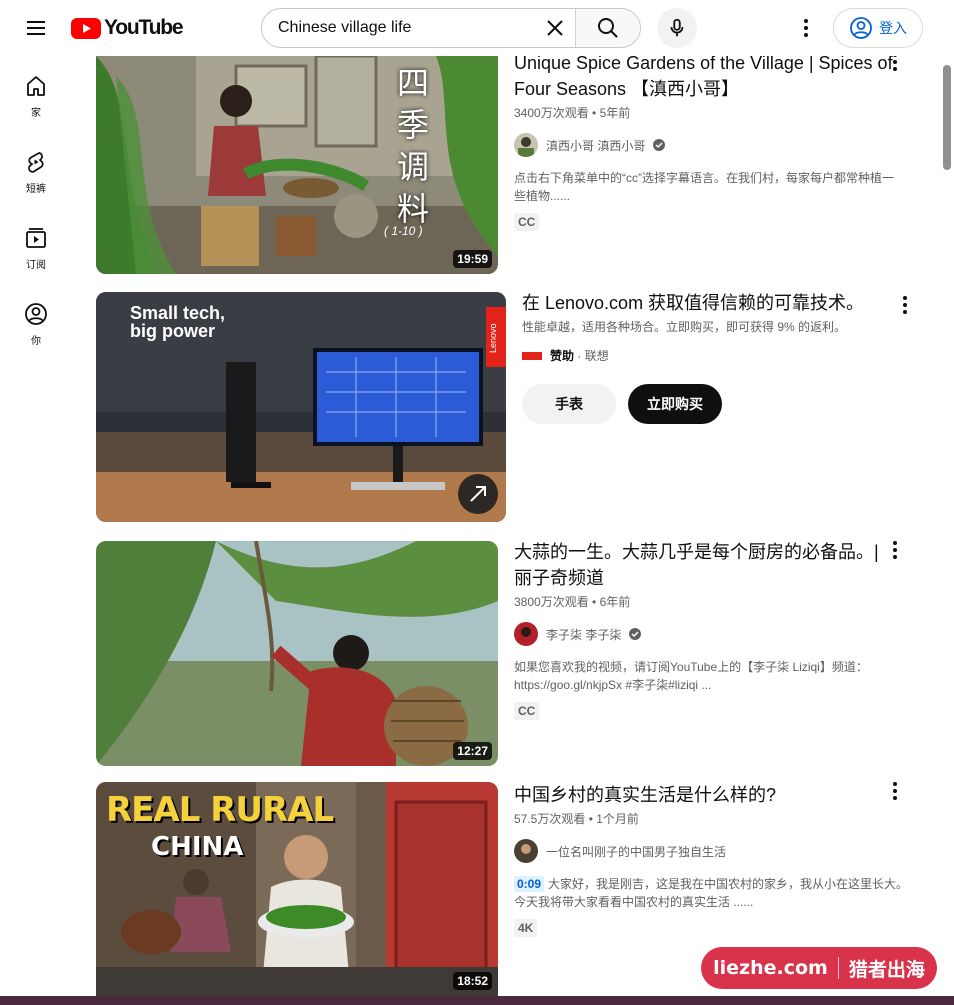 This screenshot has height=1005, width=954. Describe the element at coordinates (529, 884) in the screenshot. I see `chapter-timestamp: 0:09` at that location.